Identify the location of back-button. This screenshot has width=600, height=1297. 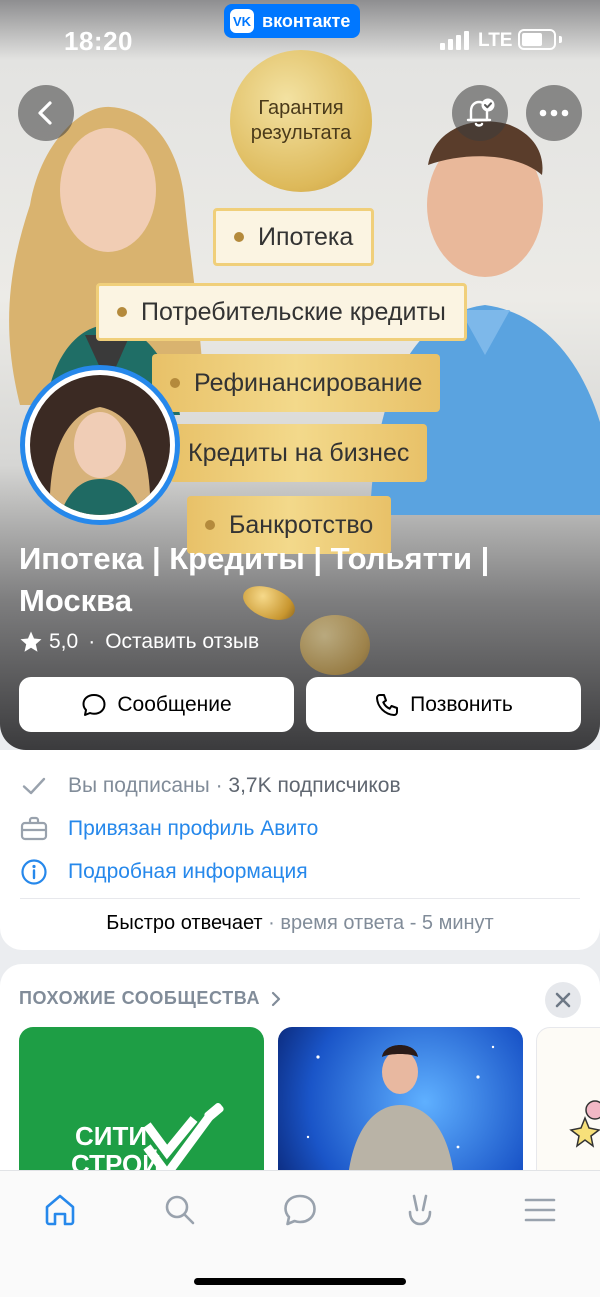
(46, 113).